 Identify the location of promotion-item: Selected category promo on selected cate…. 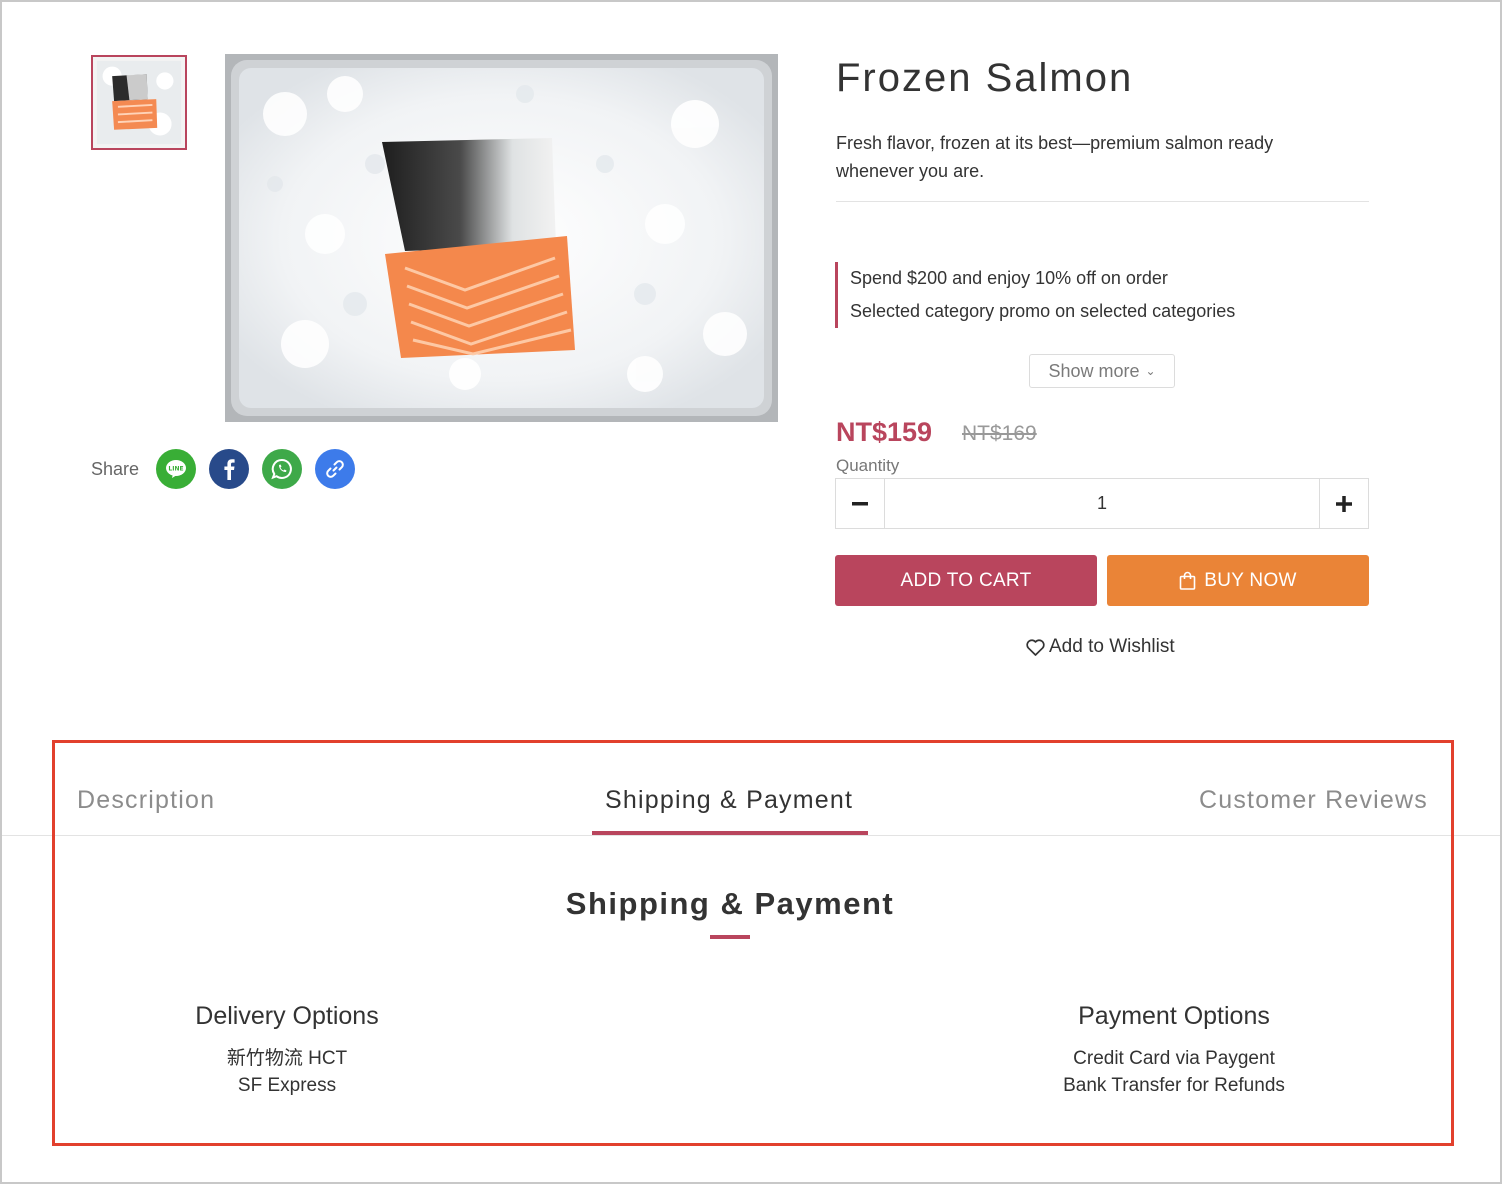
(1043, 311).